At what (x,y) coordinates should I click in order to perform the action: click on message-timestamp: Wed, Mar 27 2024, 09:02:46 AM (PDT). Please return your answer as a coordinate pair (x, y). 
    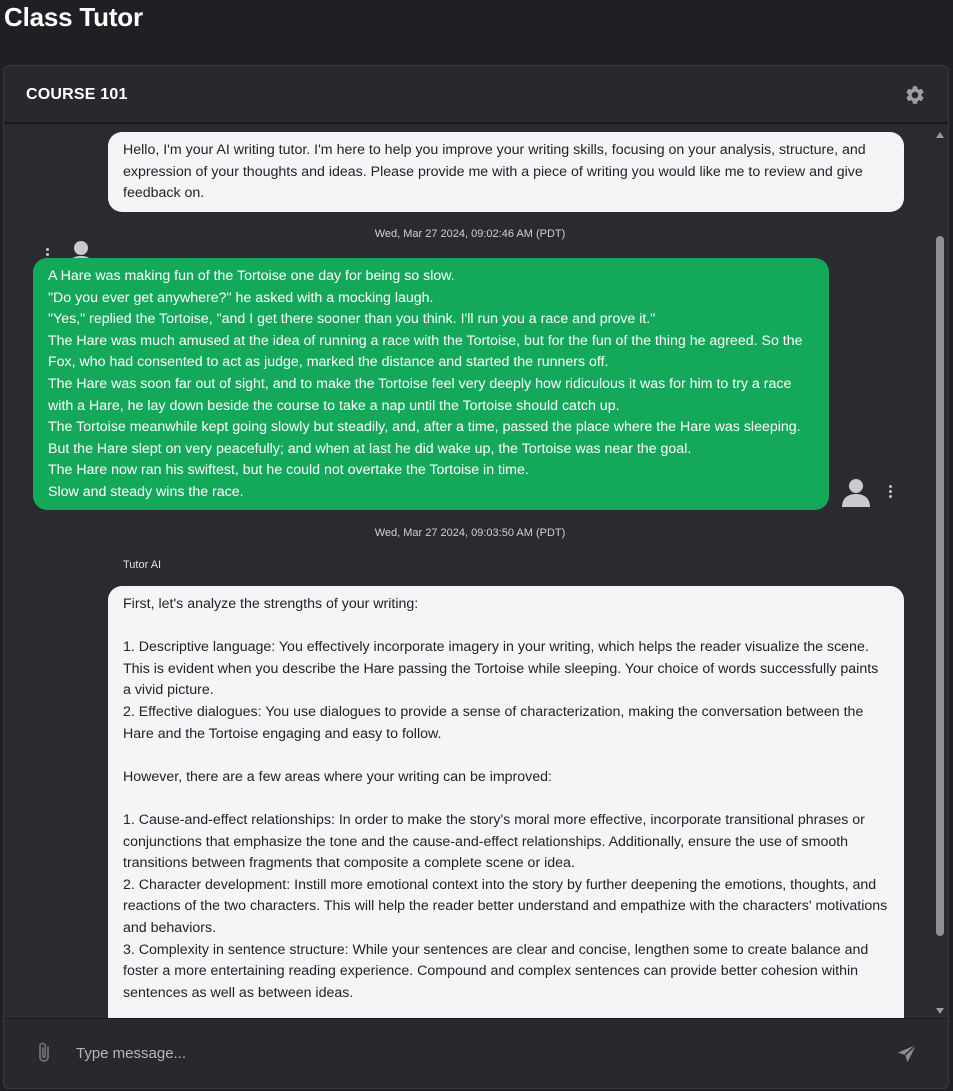
    Looking at the image, I should click on (470, 234).